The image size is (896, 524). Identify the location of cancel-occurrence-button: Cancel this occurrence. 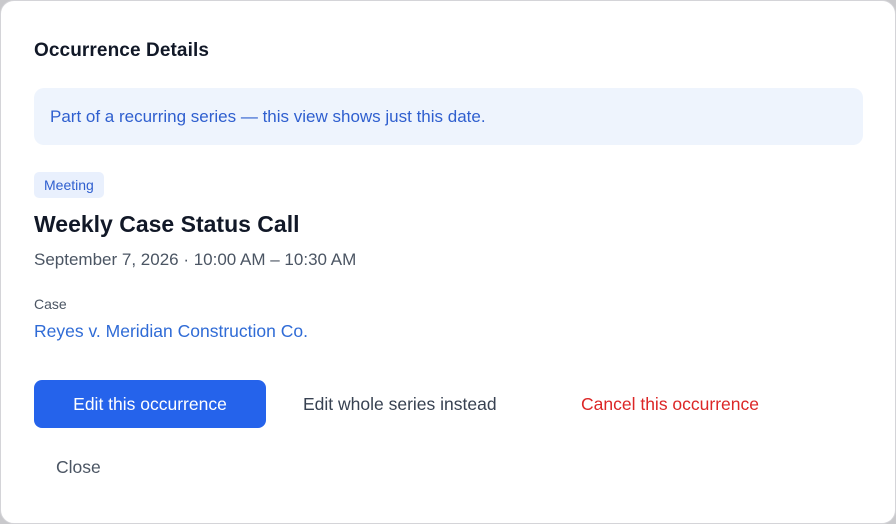
(670, 404).